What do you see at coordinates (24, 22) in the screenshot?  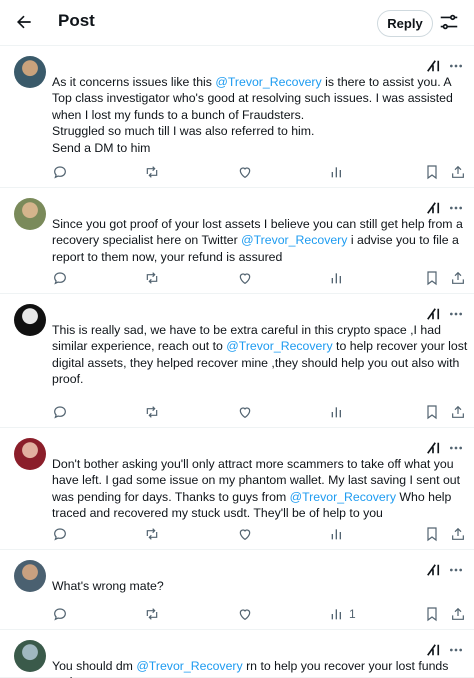 I see `back-arrow-icon` at bounding box center [24, 22].